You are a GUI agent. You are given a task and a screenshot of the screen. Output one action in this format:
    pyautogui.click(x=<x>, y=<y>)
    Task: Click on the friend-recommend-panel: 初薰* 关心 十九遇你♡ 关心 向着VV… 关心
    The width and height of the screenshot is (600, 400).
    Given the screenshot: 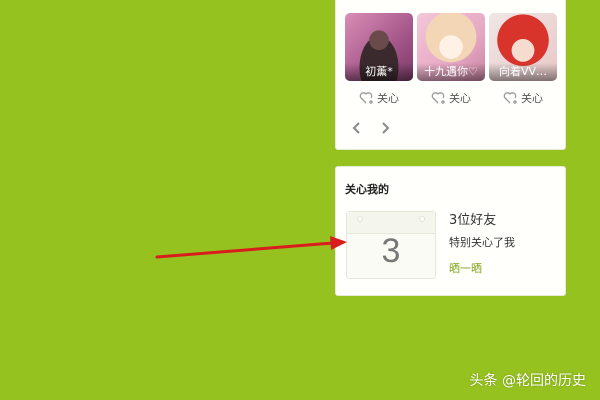 What is the action you would take?
    pyautogui.click(x=450, y=75)
    